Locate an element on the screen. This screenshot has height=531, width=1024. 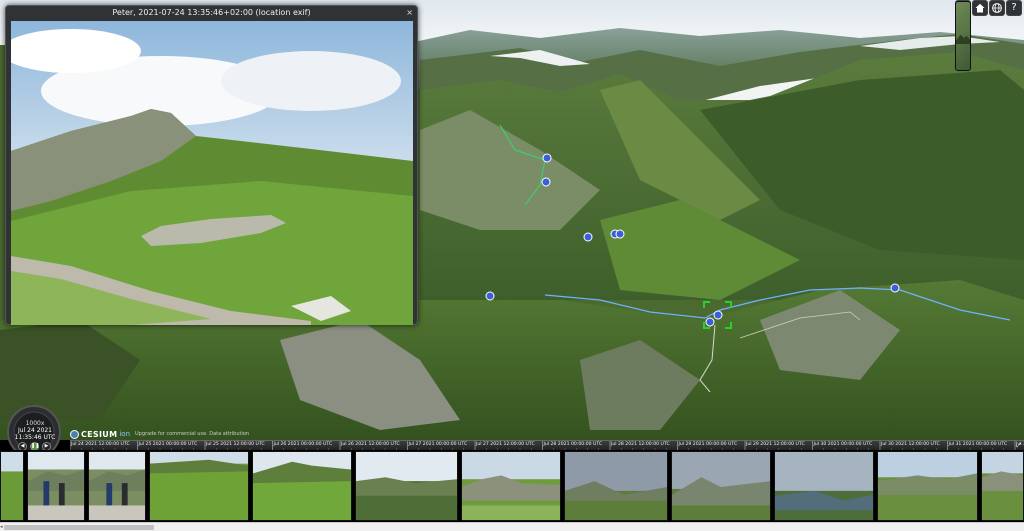
photo-marker-selected is located at coordinates (710, 322).